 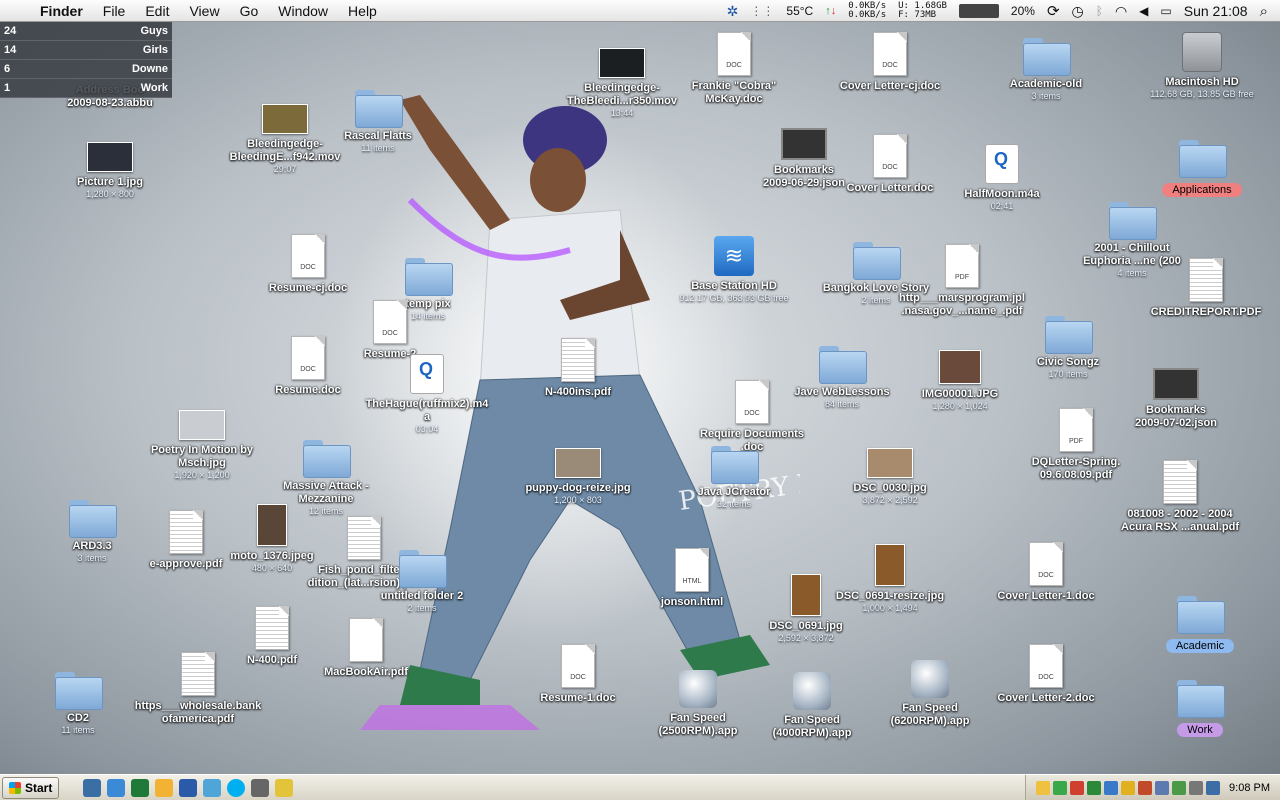 I want to click on excel-icon, so click(x=140, y=787).